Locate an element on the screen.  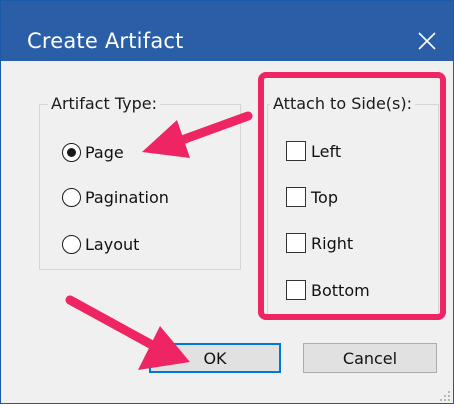
checkbox-top-label: Top is located at coordinates (324, 197).